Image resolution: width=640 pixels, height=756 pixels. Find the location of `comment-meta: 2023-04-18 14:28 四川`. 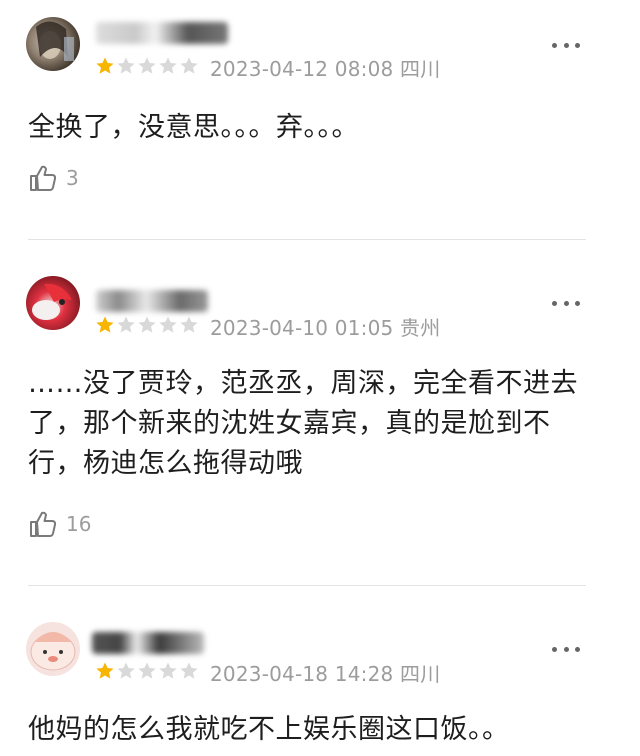

comment-meta: 2023-04-18 14:28 四川 is located at coordinates (325, 672).